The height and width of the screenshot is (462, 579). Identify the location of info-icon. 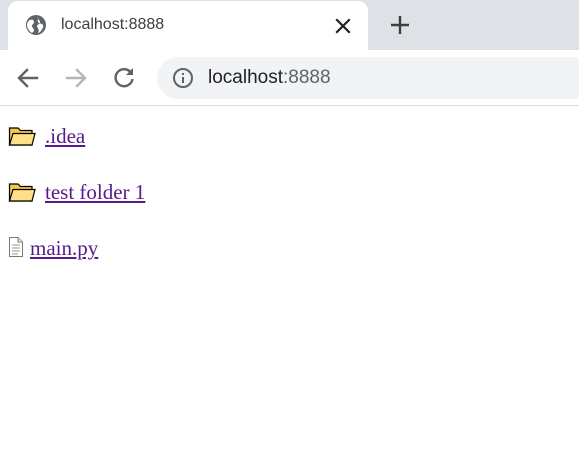
(183, 78).